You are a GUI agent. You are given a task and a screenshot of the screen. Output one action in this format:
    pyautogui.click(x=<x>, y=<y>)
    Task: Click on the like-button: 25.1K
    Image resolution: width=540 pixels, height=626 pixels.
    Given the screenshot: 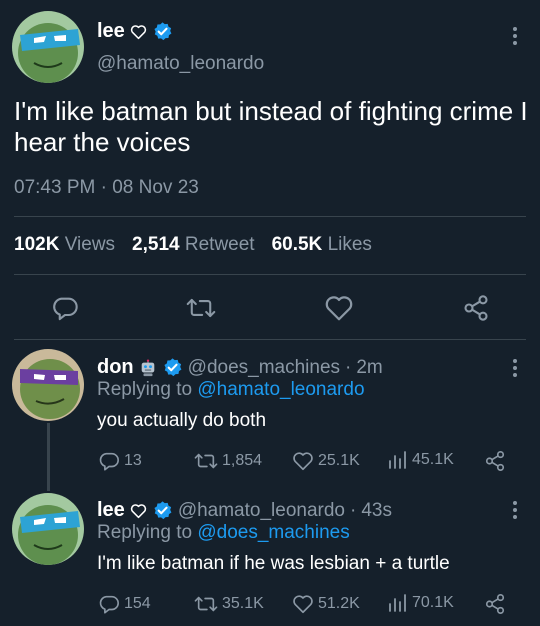 What is the action you would take?
    pyautogui.click(x=326, y=461)
    